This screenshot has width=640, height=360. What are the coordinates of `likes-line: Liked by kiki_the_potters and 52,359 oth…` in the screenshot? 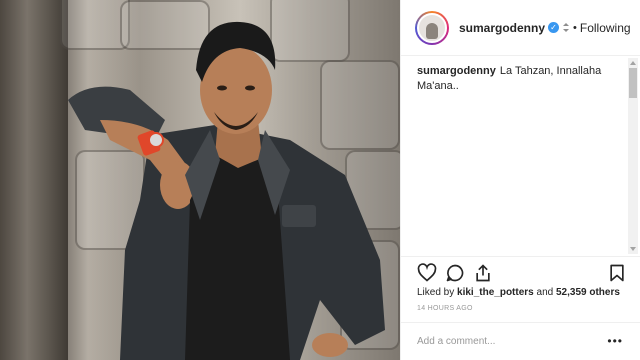 It's located at (518, 292).